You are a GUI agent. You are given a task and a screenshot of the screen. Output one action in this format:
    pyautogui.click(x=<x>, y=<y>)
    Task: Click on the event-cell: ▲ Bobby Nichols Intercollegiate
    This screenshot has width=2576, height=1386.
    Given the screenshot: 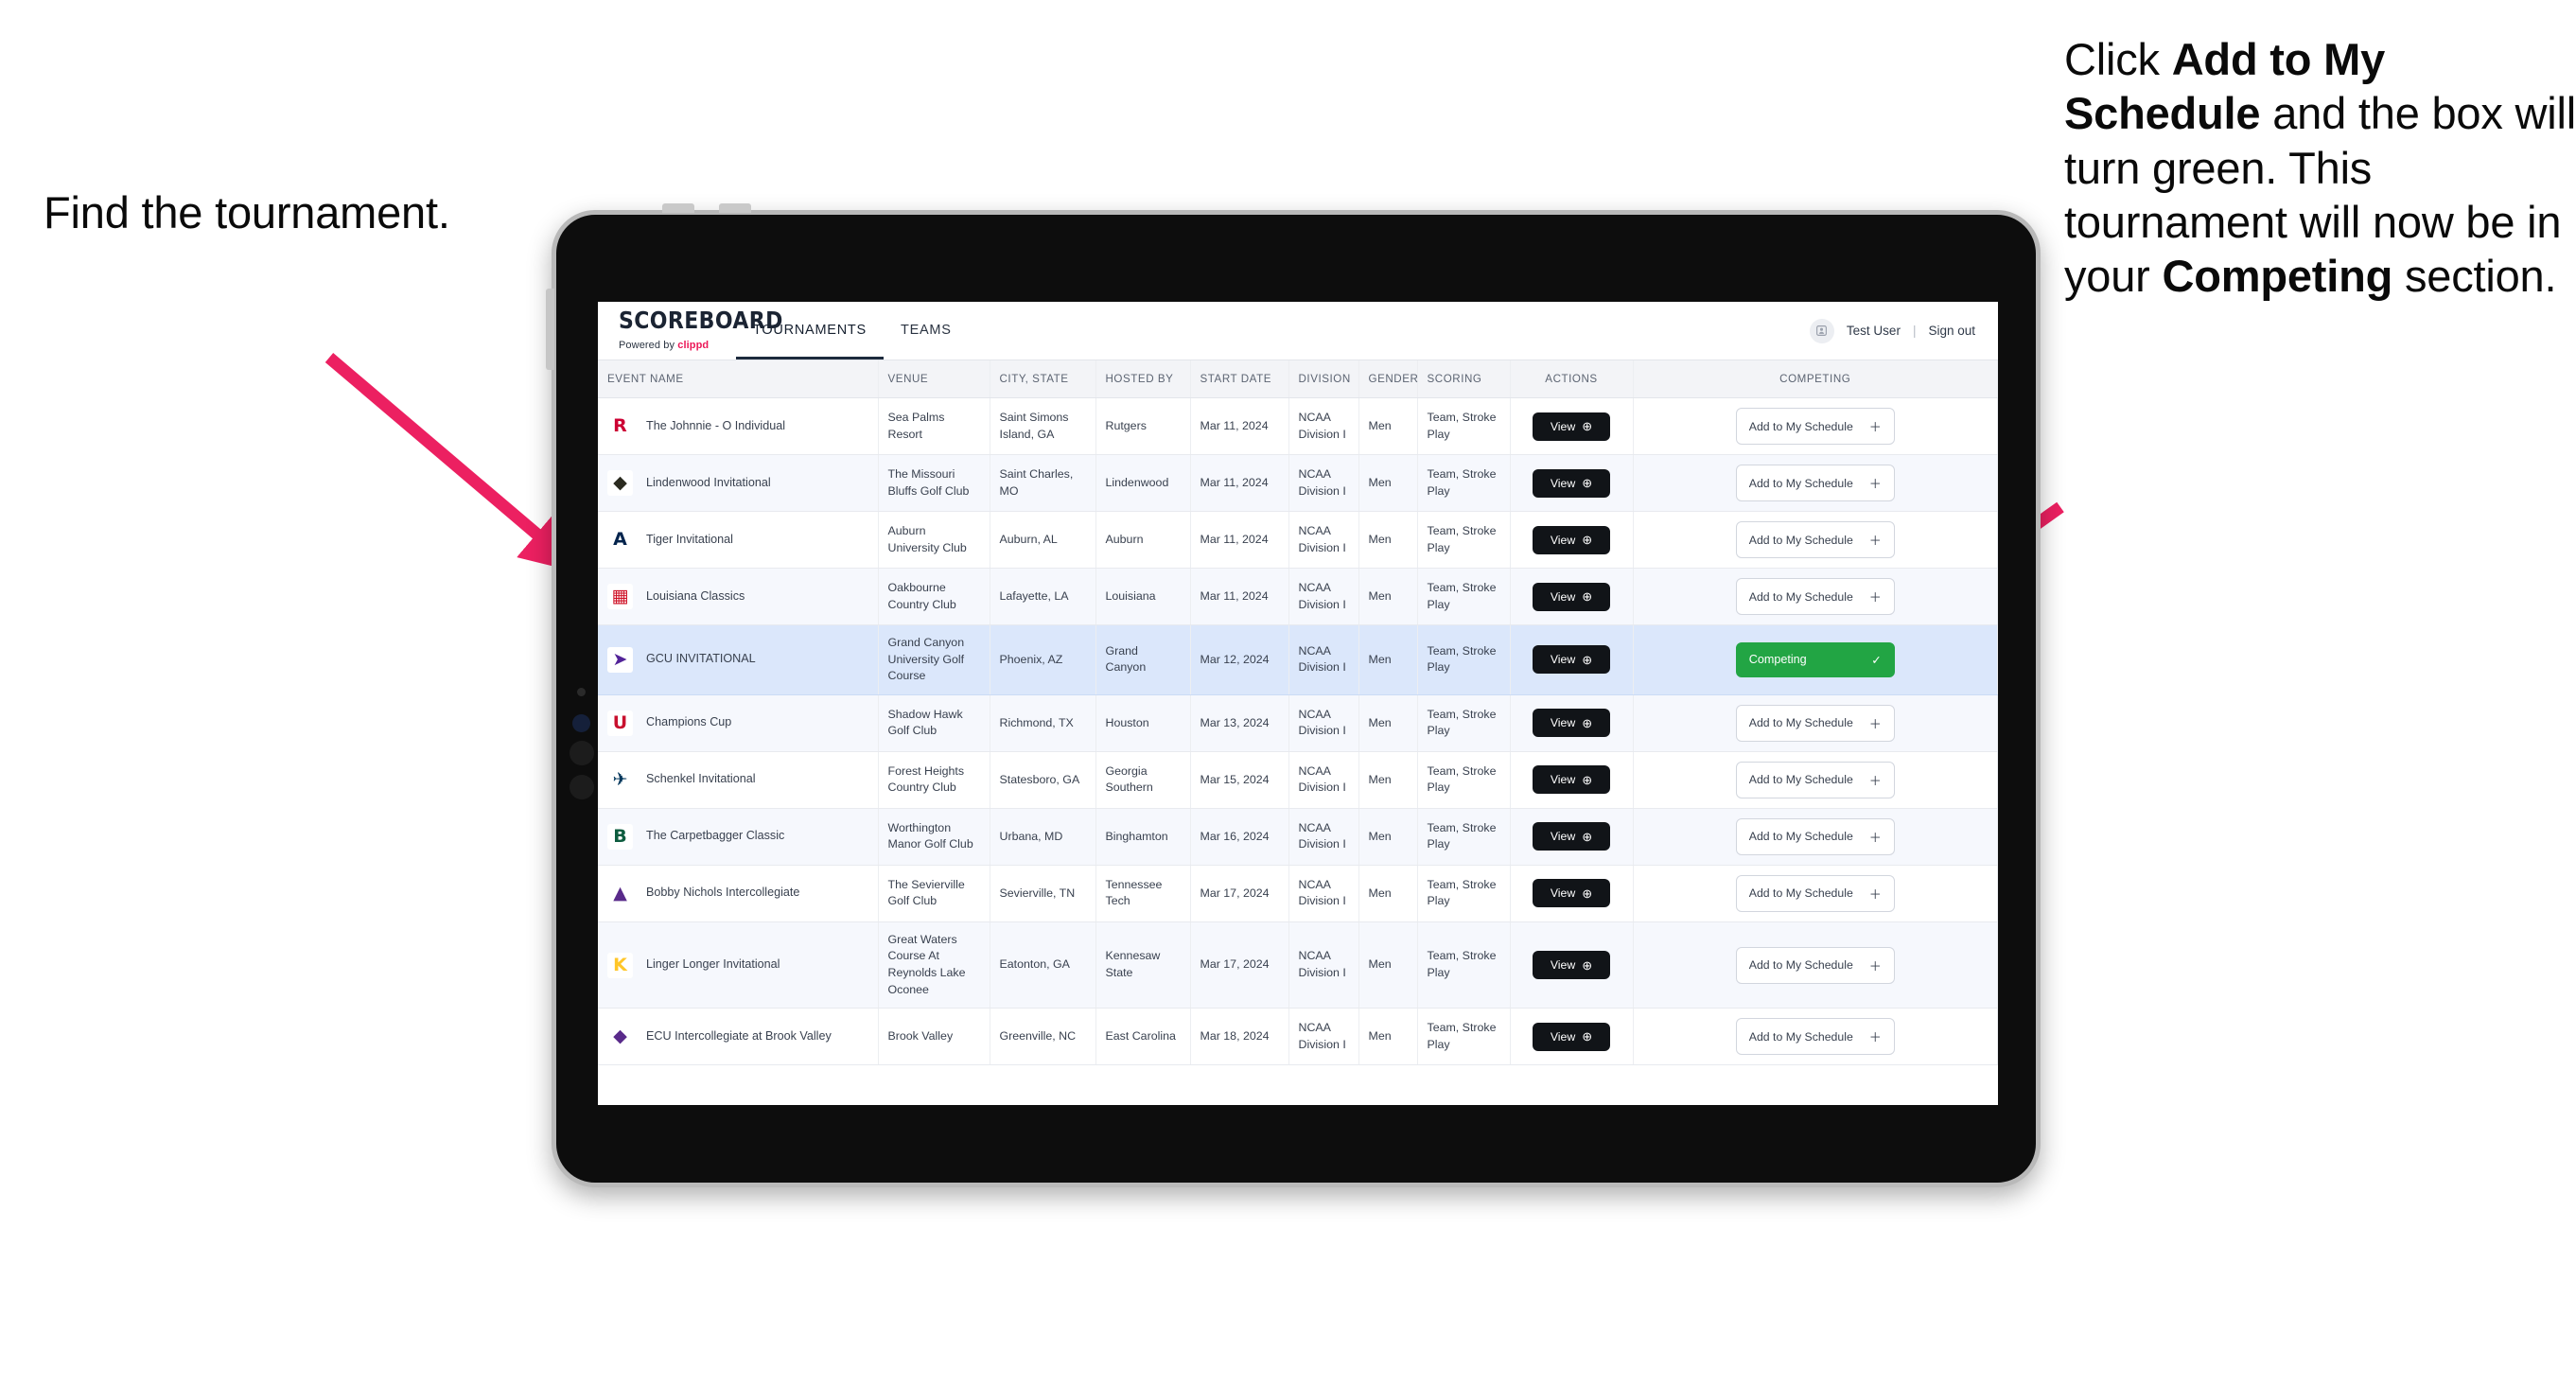 What is the action you would take?
    pyautogui.click(x=737, y=893)
    